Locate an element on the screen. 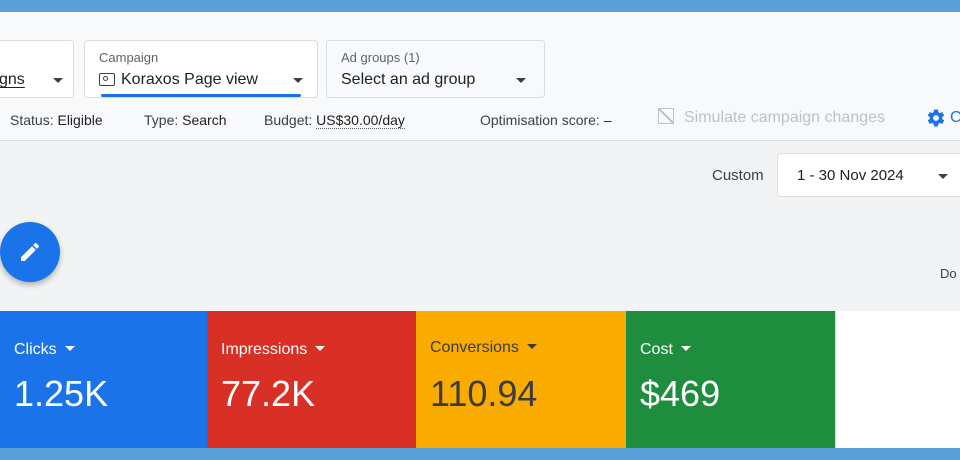 This screenshot has width=960, height=460. columns-link-text: C is located at coordinates (955, 118).